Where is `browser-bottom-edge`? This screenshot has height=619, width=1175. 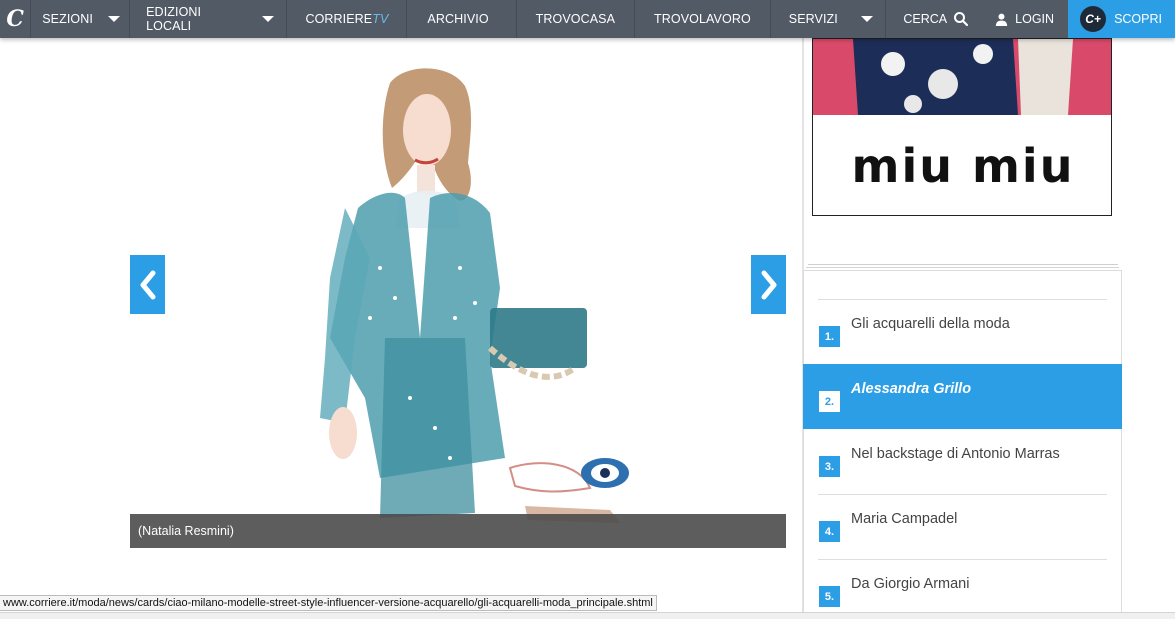 browser-bottom-edge is located at coordinates (587, 615).